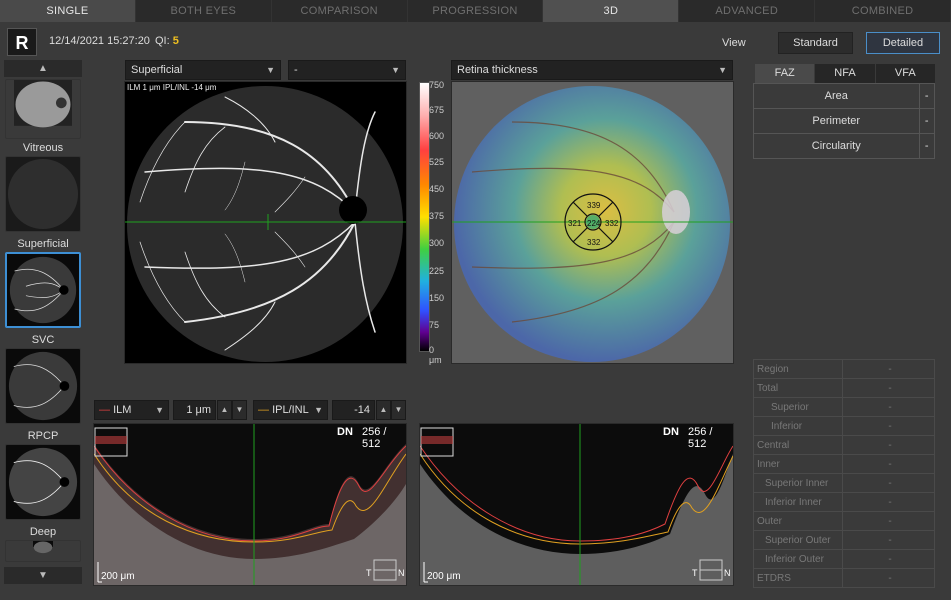 The width and height of the screenshot is (951, 600). I want to click on table-row: Central -, so click(844, 445).